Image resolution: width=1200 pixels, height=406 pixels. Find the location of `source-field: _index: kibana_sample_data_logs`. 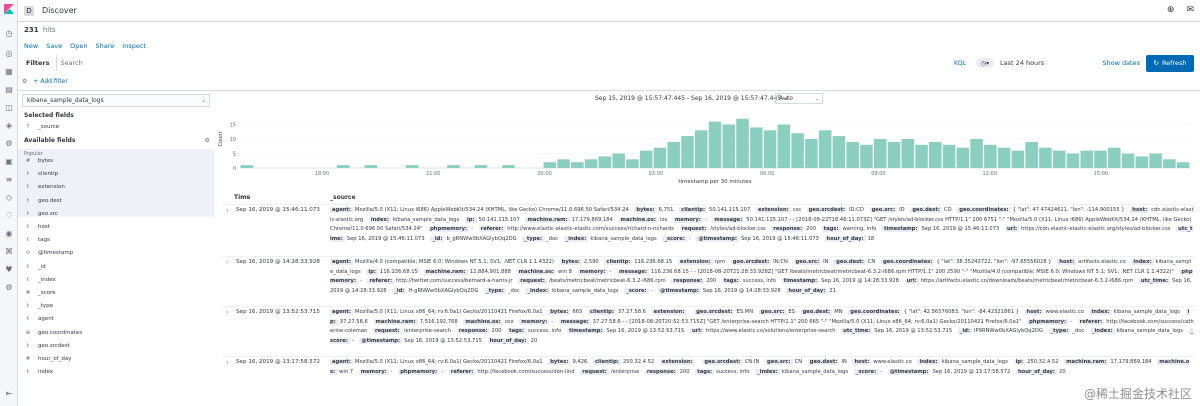

source-field: _index: kibana_sample_data_logs is located at coordinates (801, 371).